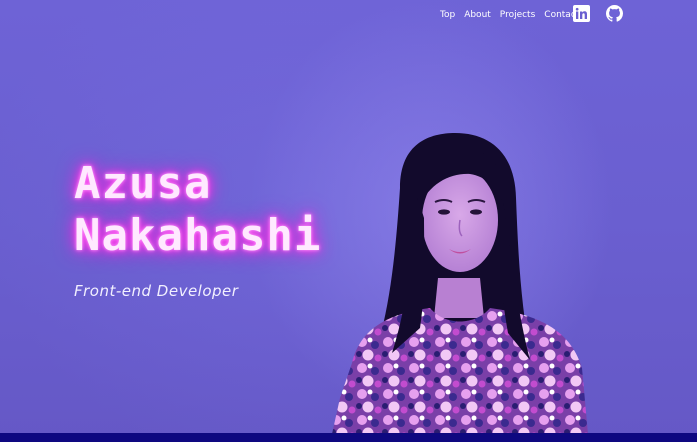 Image resolution: width=697 pixels, height=442 pixels. What do you see at coordinates (447, 15) in the screenshot?
I see `nav-link-top: Top` at bounding box center [447, 15].